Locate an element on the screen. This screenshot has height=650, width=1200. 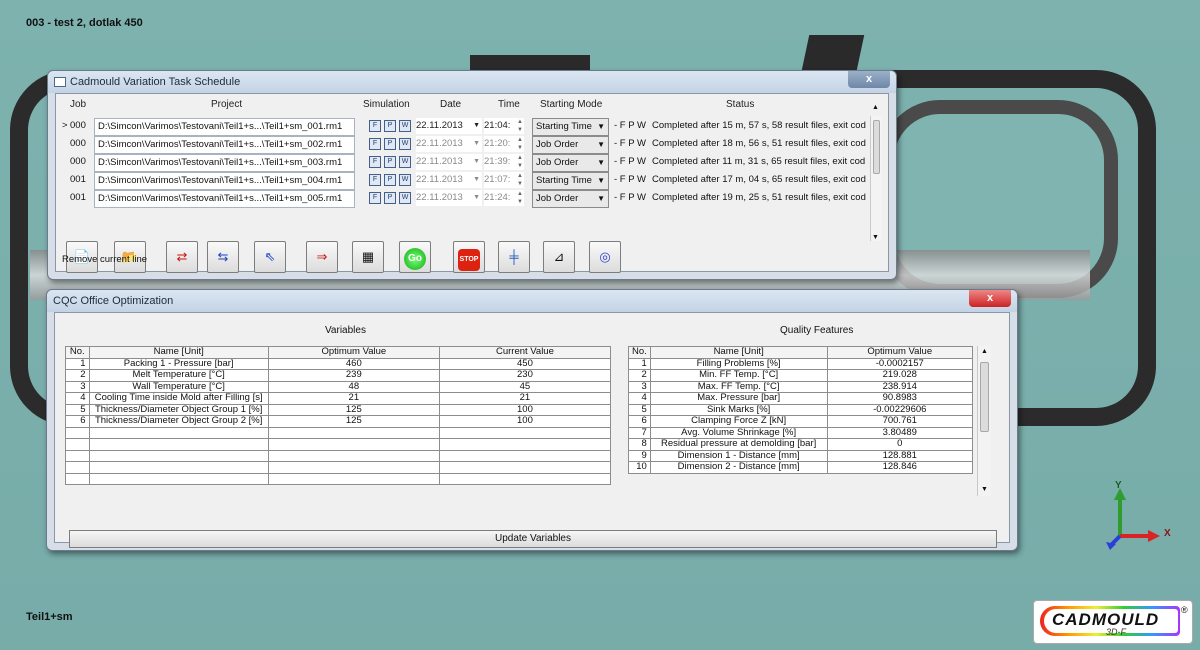
table-row: 4 Max. Pressure [bar] 90.8983 is located at coordinates (800, 398).